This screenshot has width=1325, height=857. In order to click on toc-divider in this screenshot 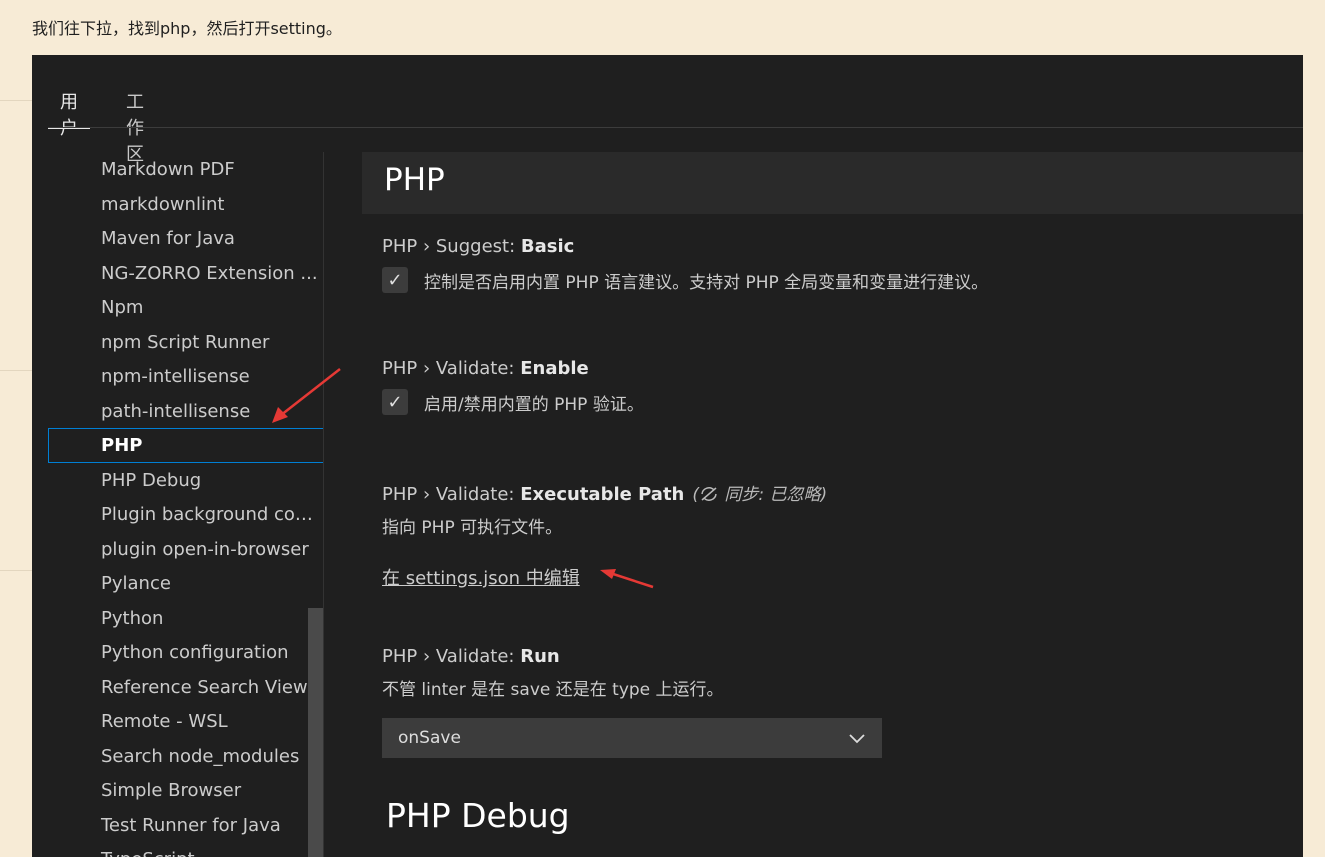, I will do `click(323, 504)`.